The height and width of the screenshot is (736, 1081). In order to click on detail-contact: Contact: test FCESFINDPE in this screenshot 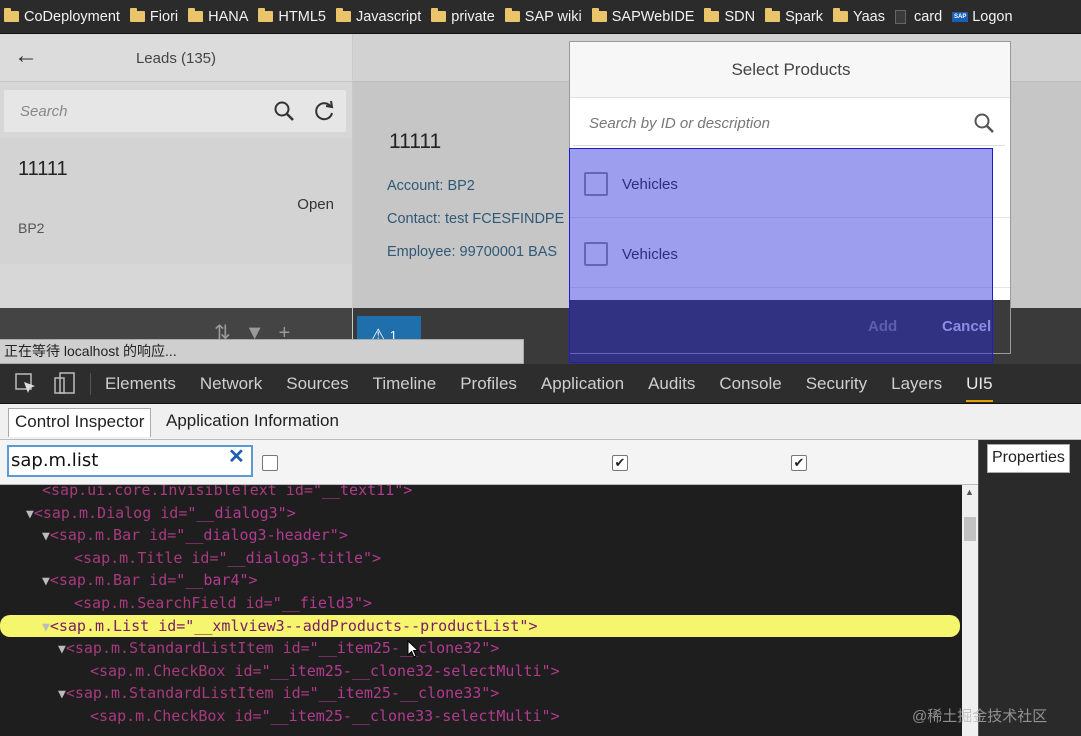, I will do `click(475, 219)`.